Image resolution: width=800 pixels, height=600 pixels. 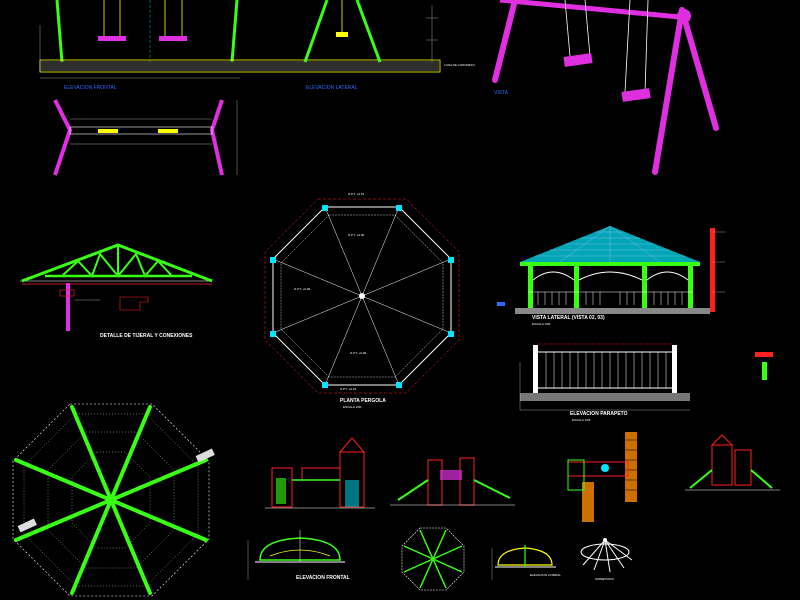 I want to click on elev-lateral-swing-label: ELEVACION LATERAL, so click(x=332, y=88).